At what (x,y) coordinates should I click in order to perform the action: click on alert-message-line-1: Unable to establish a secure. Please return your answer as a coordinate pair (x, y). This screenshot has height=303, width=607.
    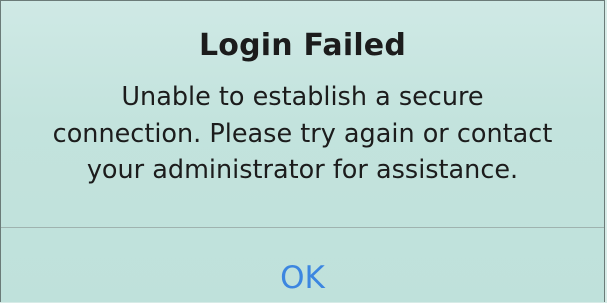
    Looking at the image, I should click on (302, 97).